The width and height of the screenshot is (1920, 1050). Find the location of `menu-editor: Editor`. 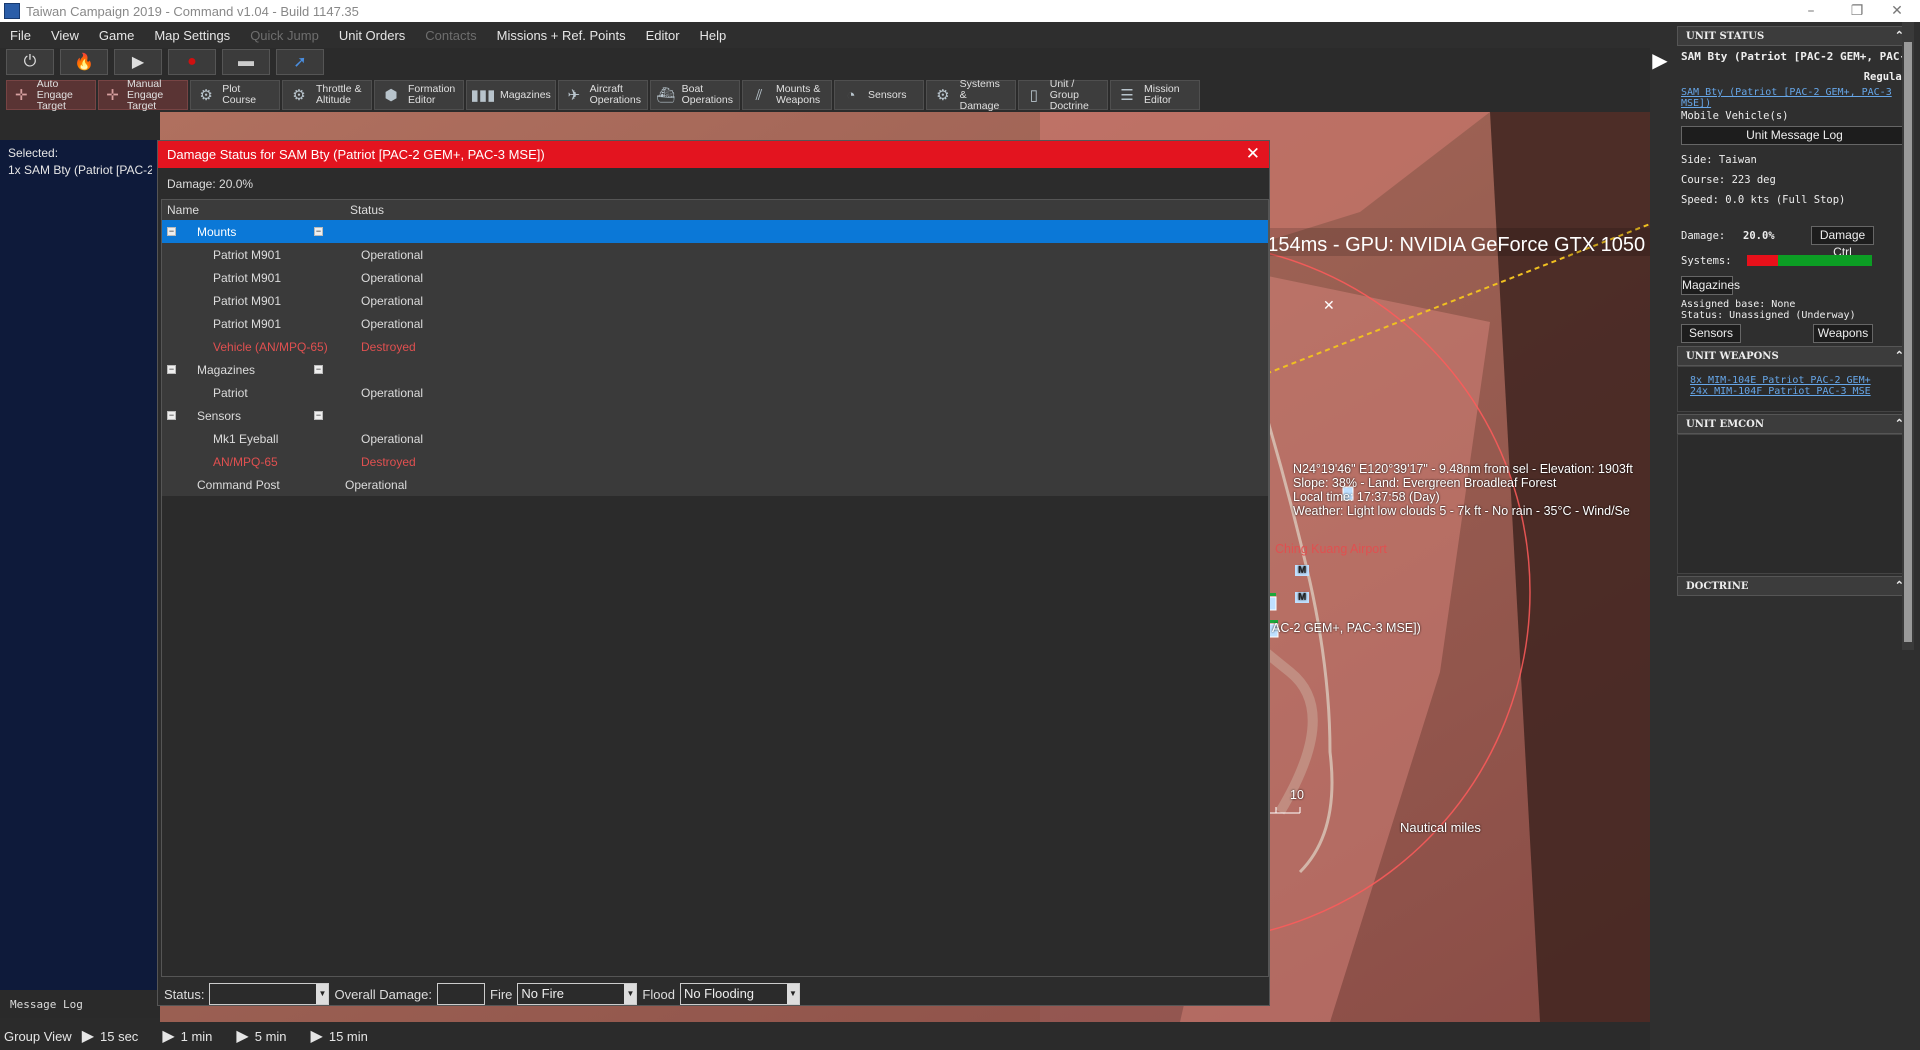

menu-editor: Editor is located at coordinates (663, 35).